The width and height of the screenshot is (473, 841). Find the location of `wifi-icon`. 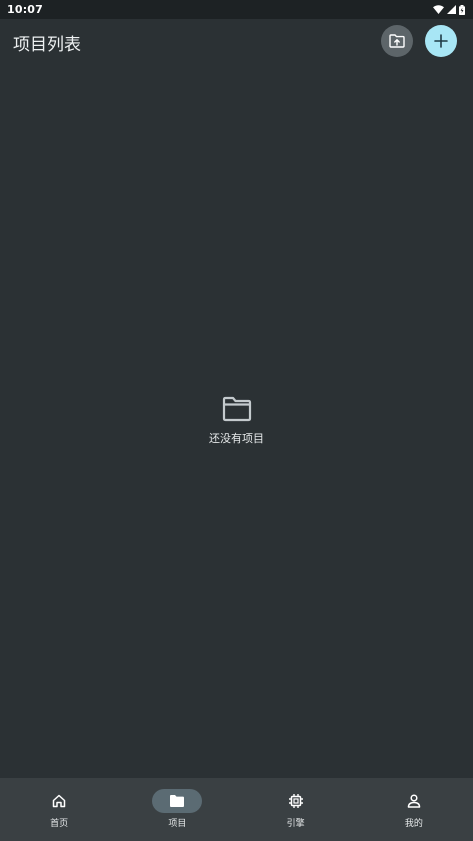

wifi-icon is located at coordinates (438, 9).